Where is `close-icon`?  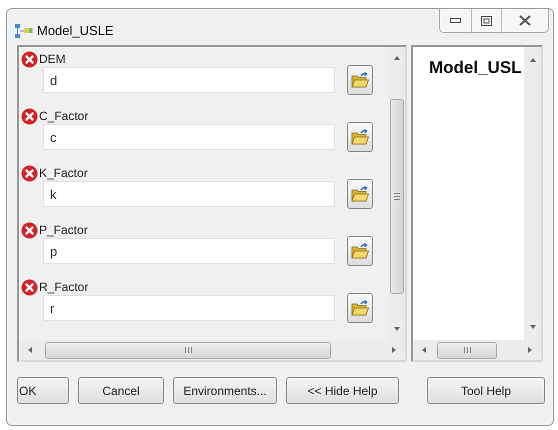 close-icon is located at coordinates (525, 20).